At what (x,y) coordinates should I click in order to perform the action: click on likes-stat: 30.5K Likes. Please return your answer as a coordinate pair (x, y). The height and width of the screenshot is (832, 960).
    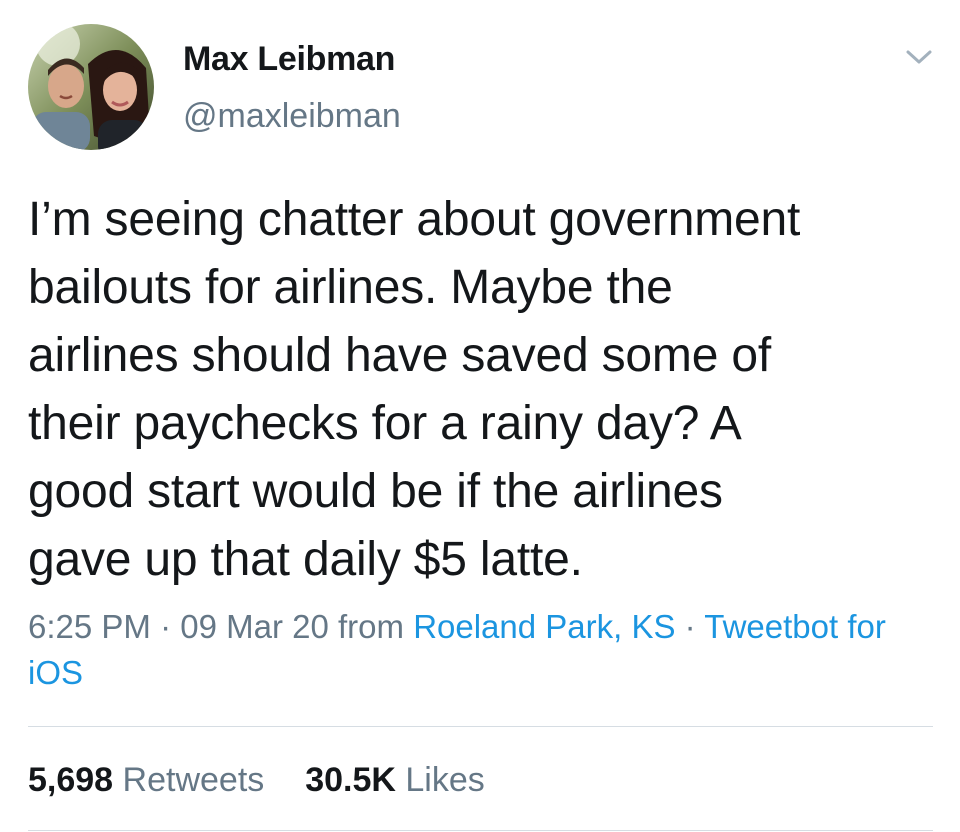
    Looking at the image, I should click on (395, 780).